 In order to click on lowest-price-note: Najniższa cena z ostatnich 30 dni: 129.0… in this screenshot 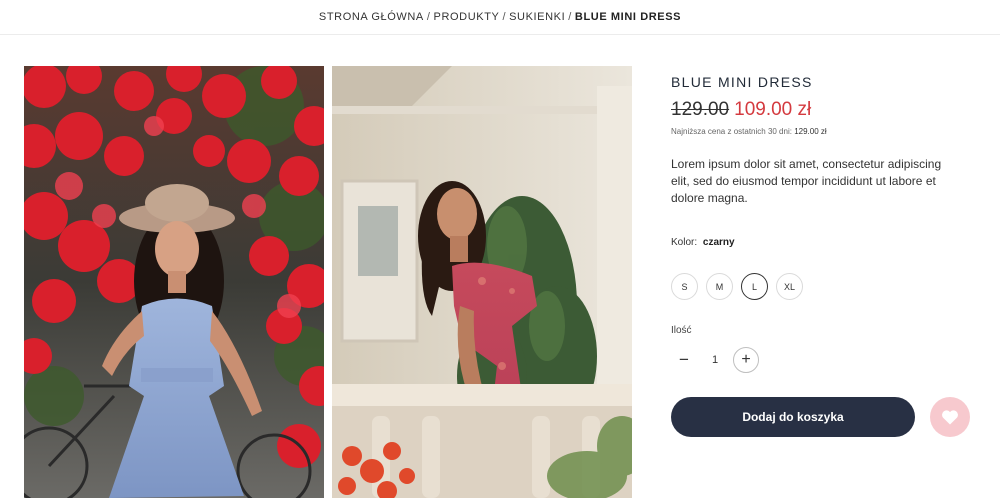, I will do `click(826, 131)`.